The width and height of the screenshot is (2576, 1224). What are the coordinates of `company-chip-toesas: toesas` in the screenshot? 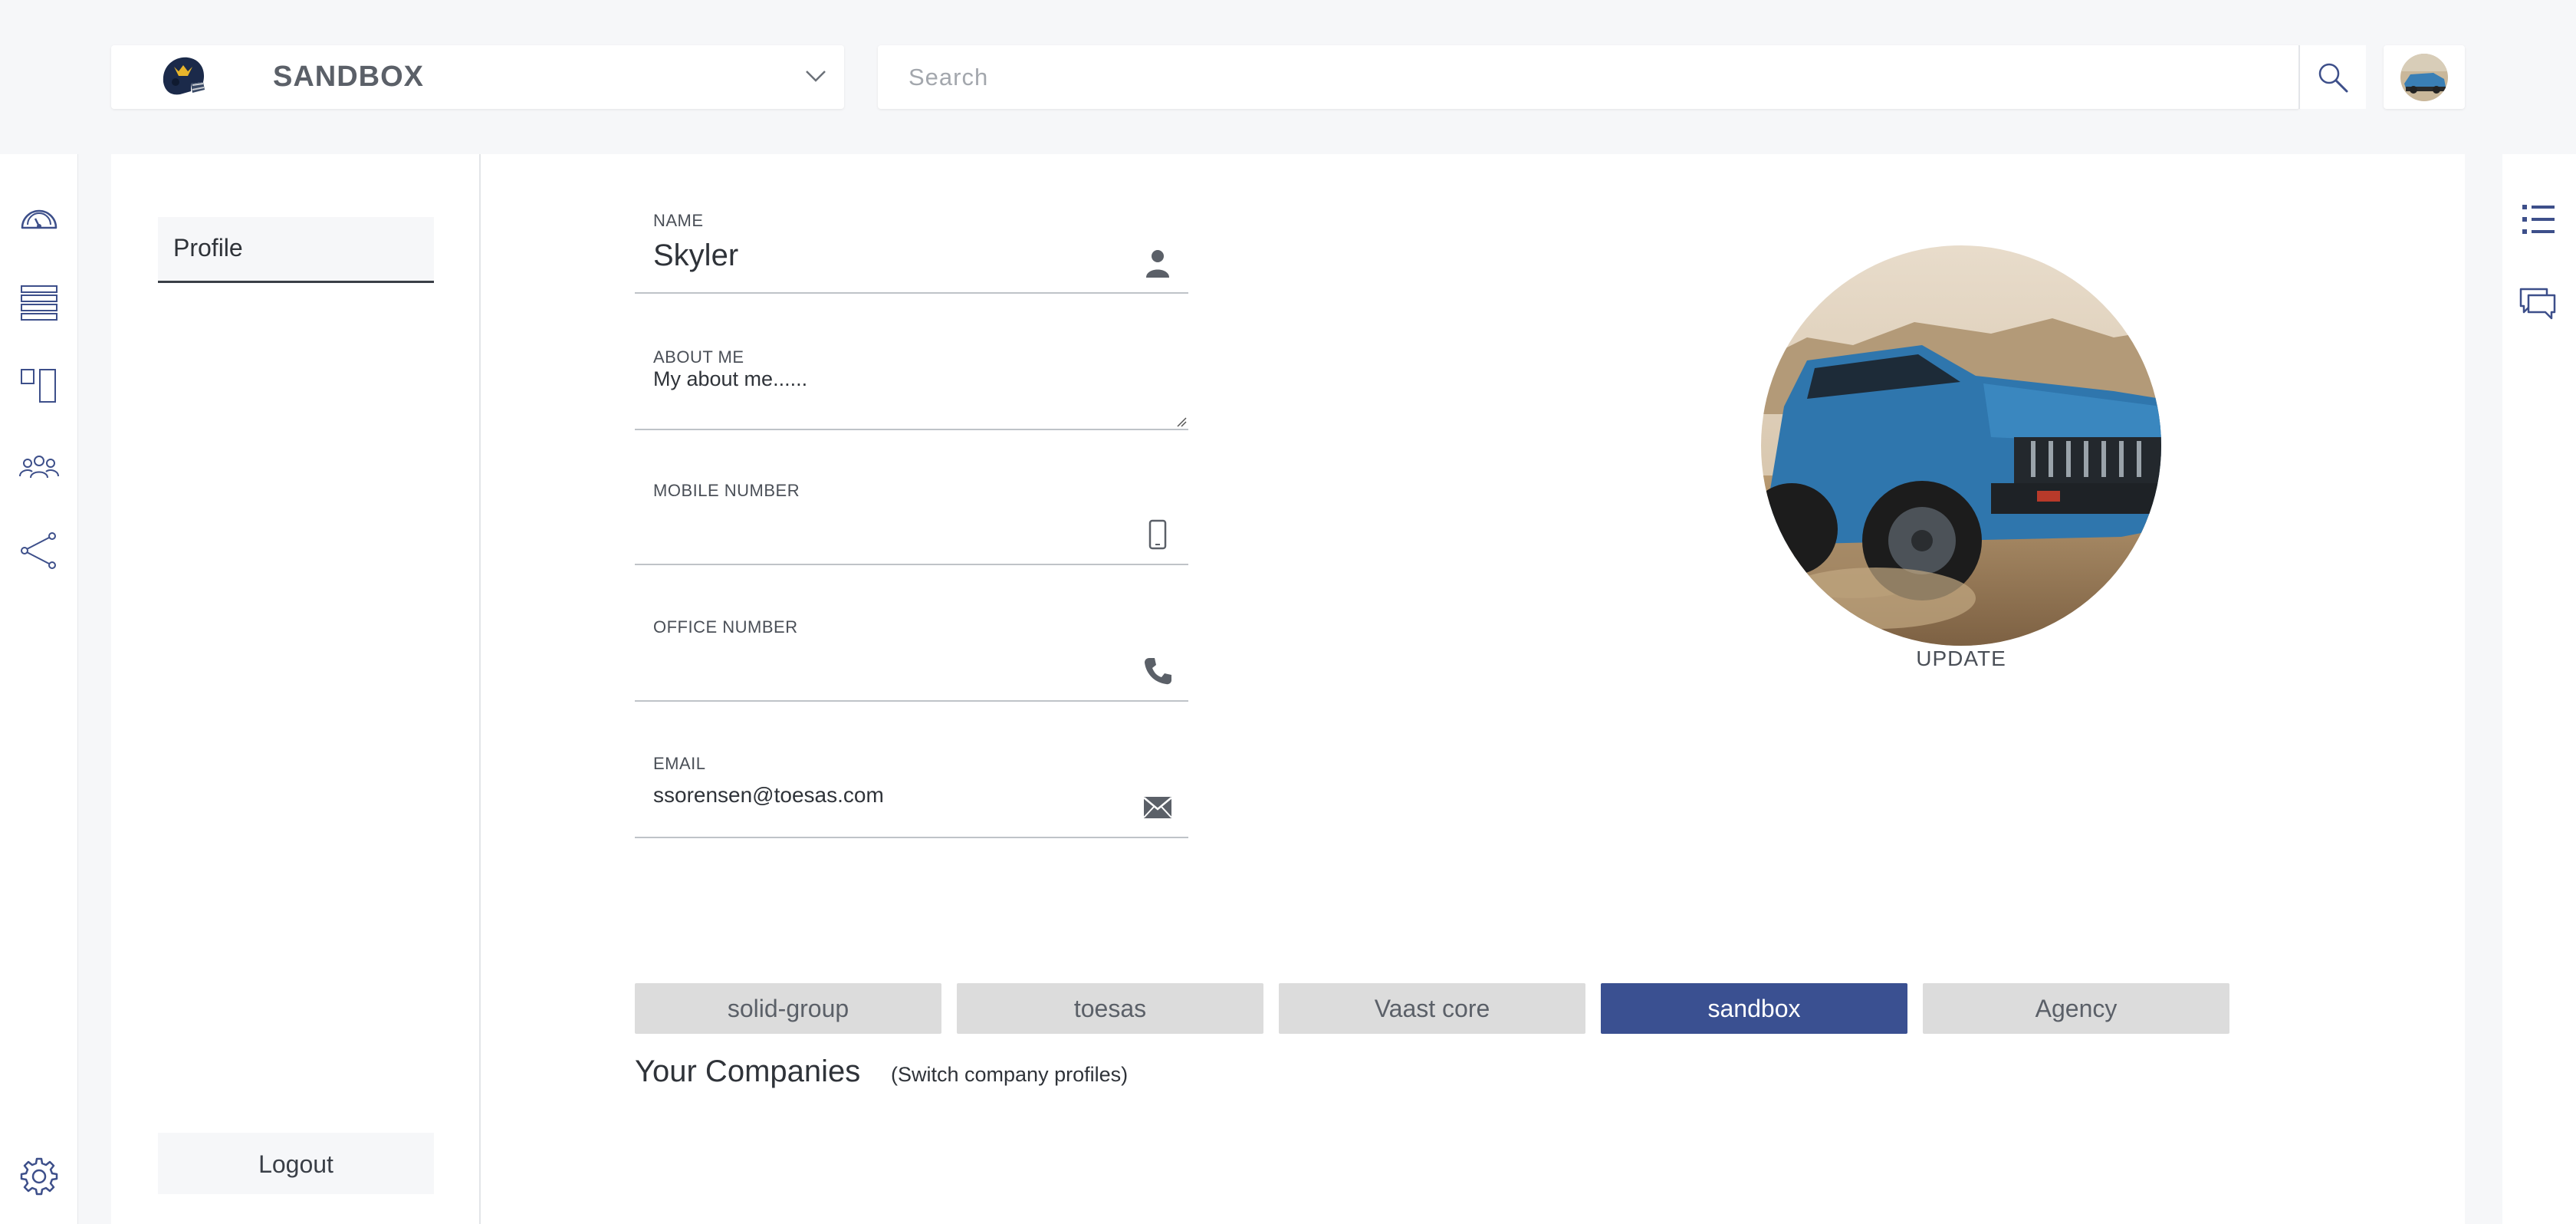 It's located at (1110, 1008).